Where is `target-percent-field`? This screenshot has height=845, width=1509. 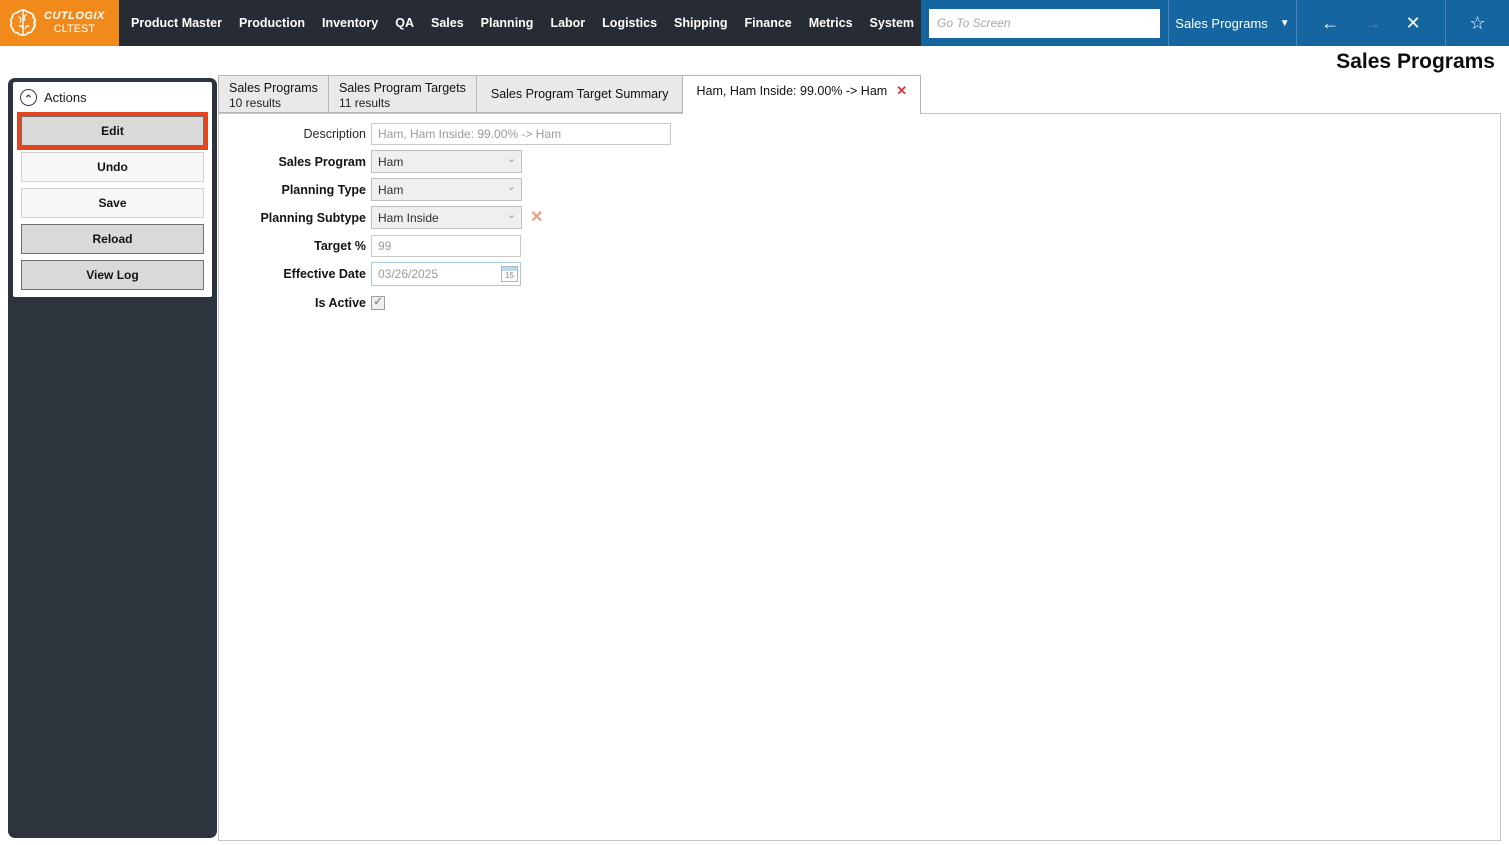 target-percent-field is located at coordinates (446, 245).